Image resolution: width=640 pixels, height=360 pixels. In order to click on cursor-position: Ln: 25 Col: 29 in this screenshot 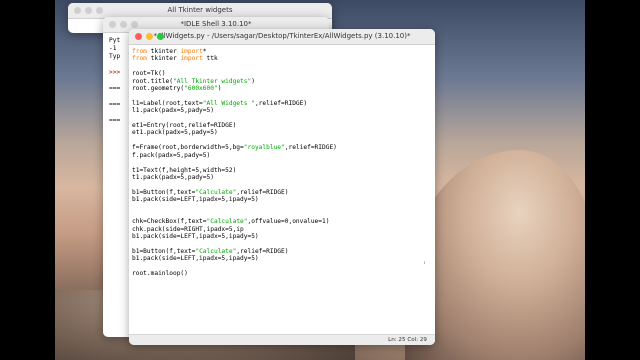, I will do `click(407, 340)`.